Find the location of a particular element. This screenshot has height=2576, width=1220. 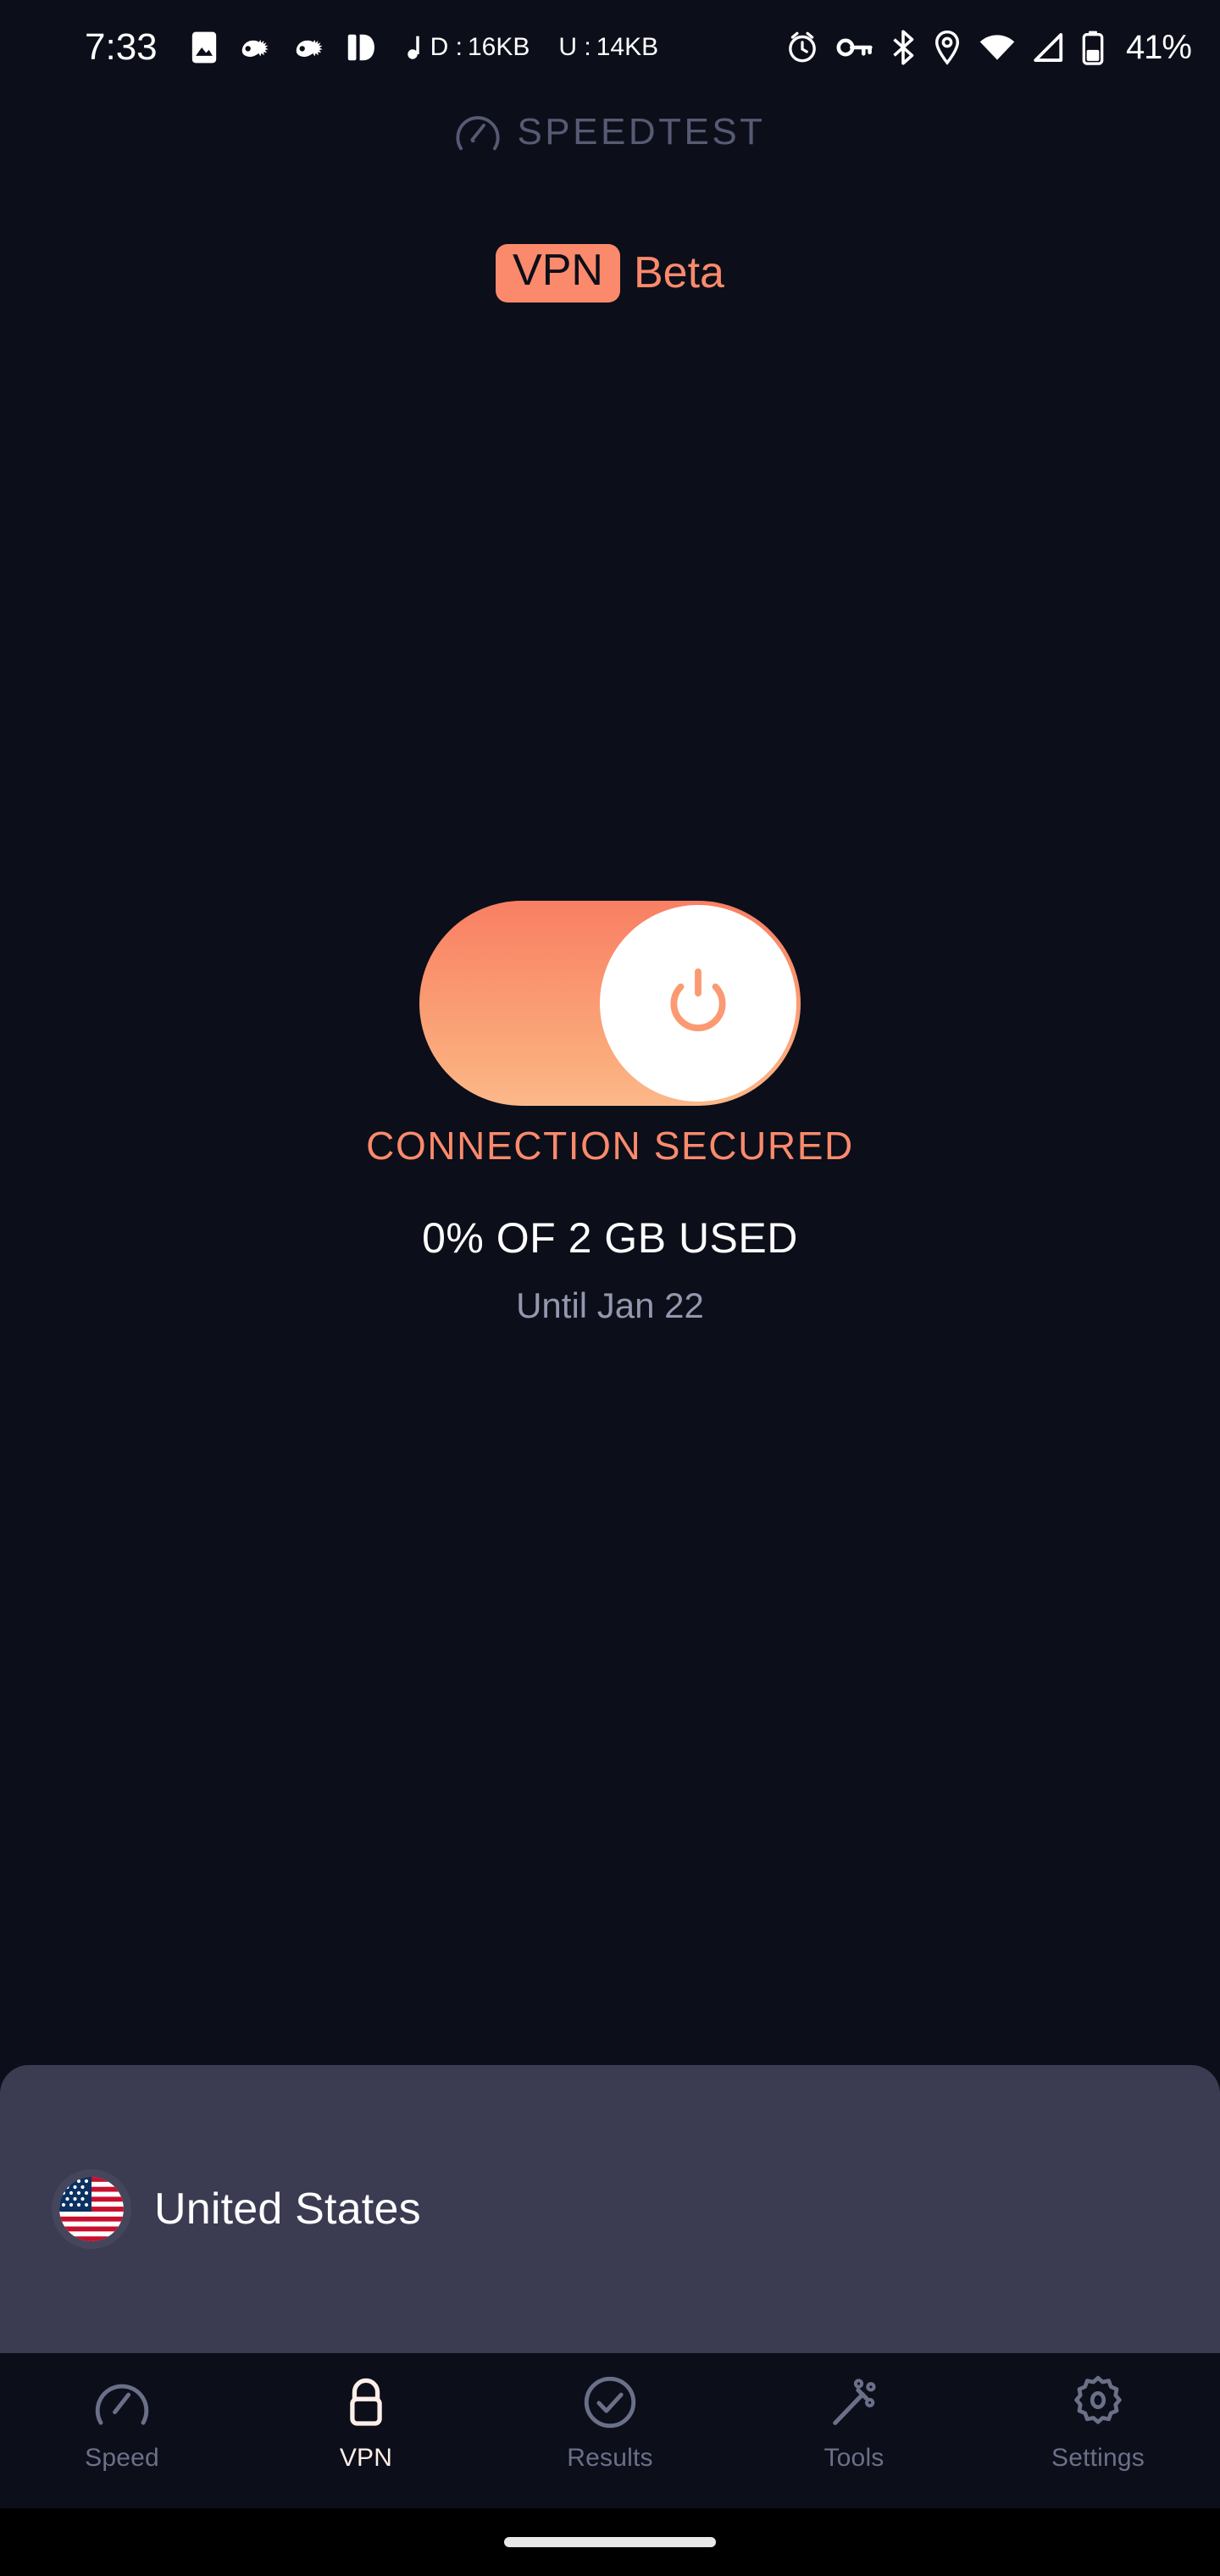

download-label: D : is located at coordinates (446, 47).